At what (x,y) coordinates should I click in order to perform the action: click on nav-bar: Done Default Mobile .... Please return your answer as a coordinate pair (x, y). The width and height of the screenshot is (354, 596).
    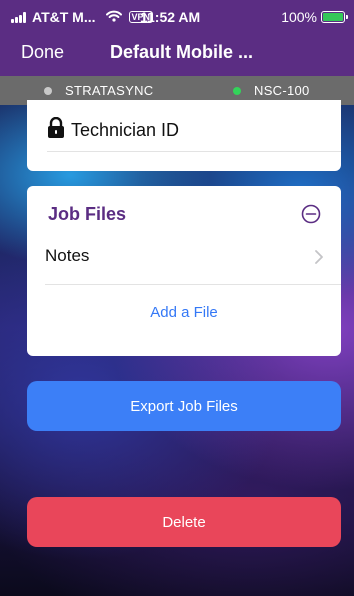
    Looking at the image, I should click on (177, 55).